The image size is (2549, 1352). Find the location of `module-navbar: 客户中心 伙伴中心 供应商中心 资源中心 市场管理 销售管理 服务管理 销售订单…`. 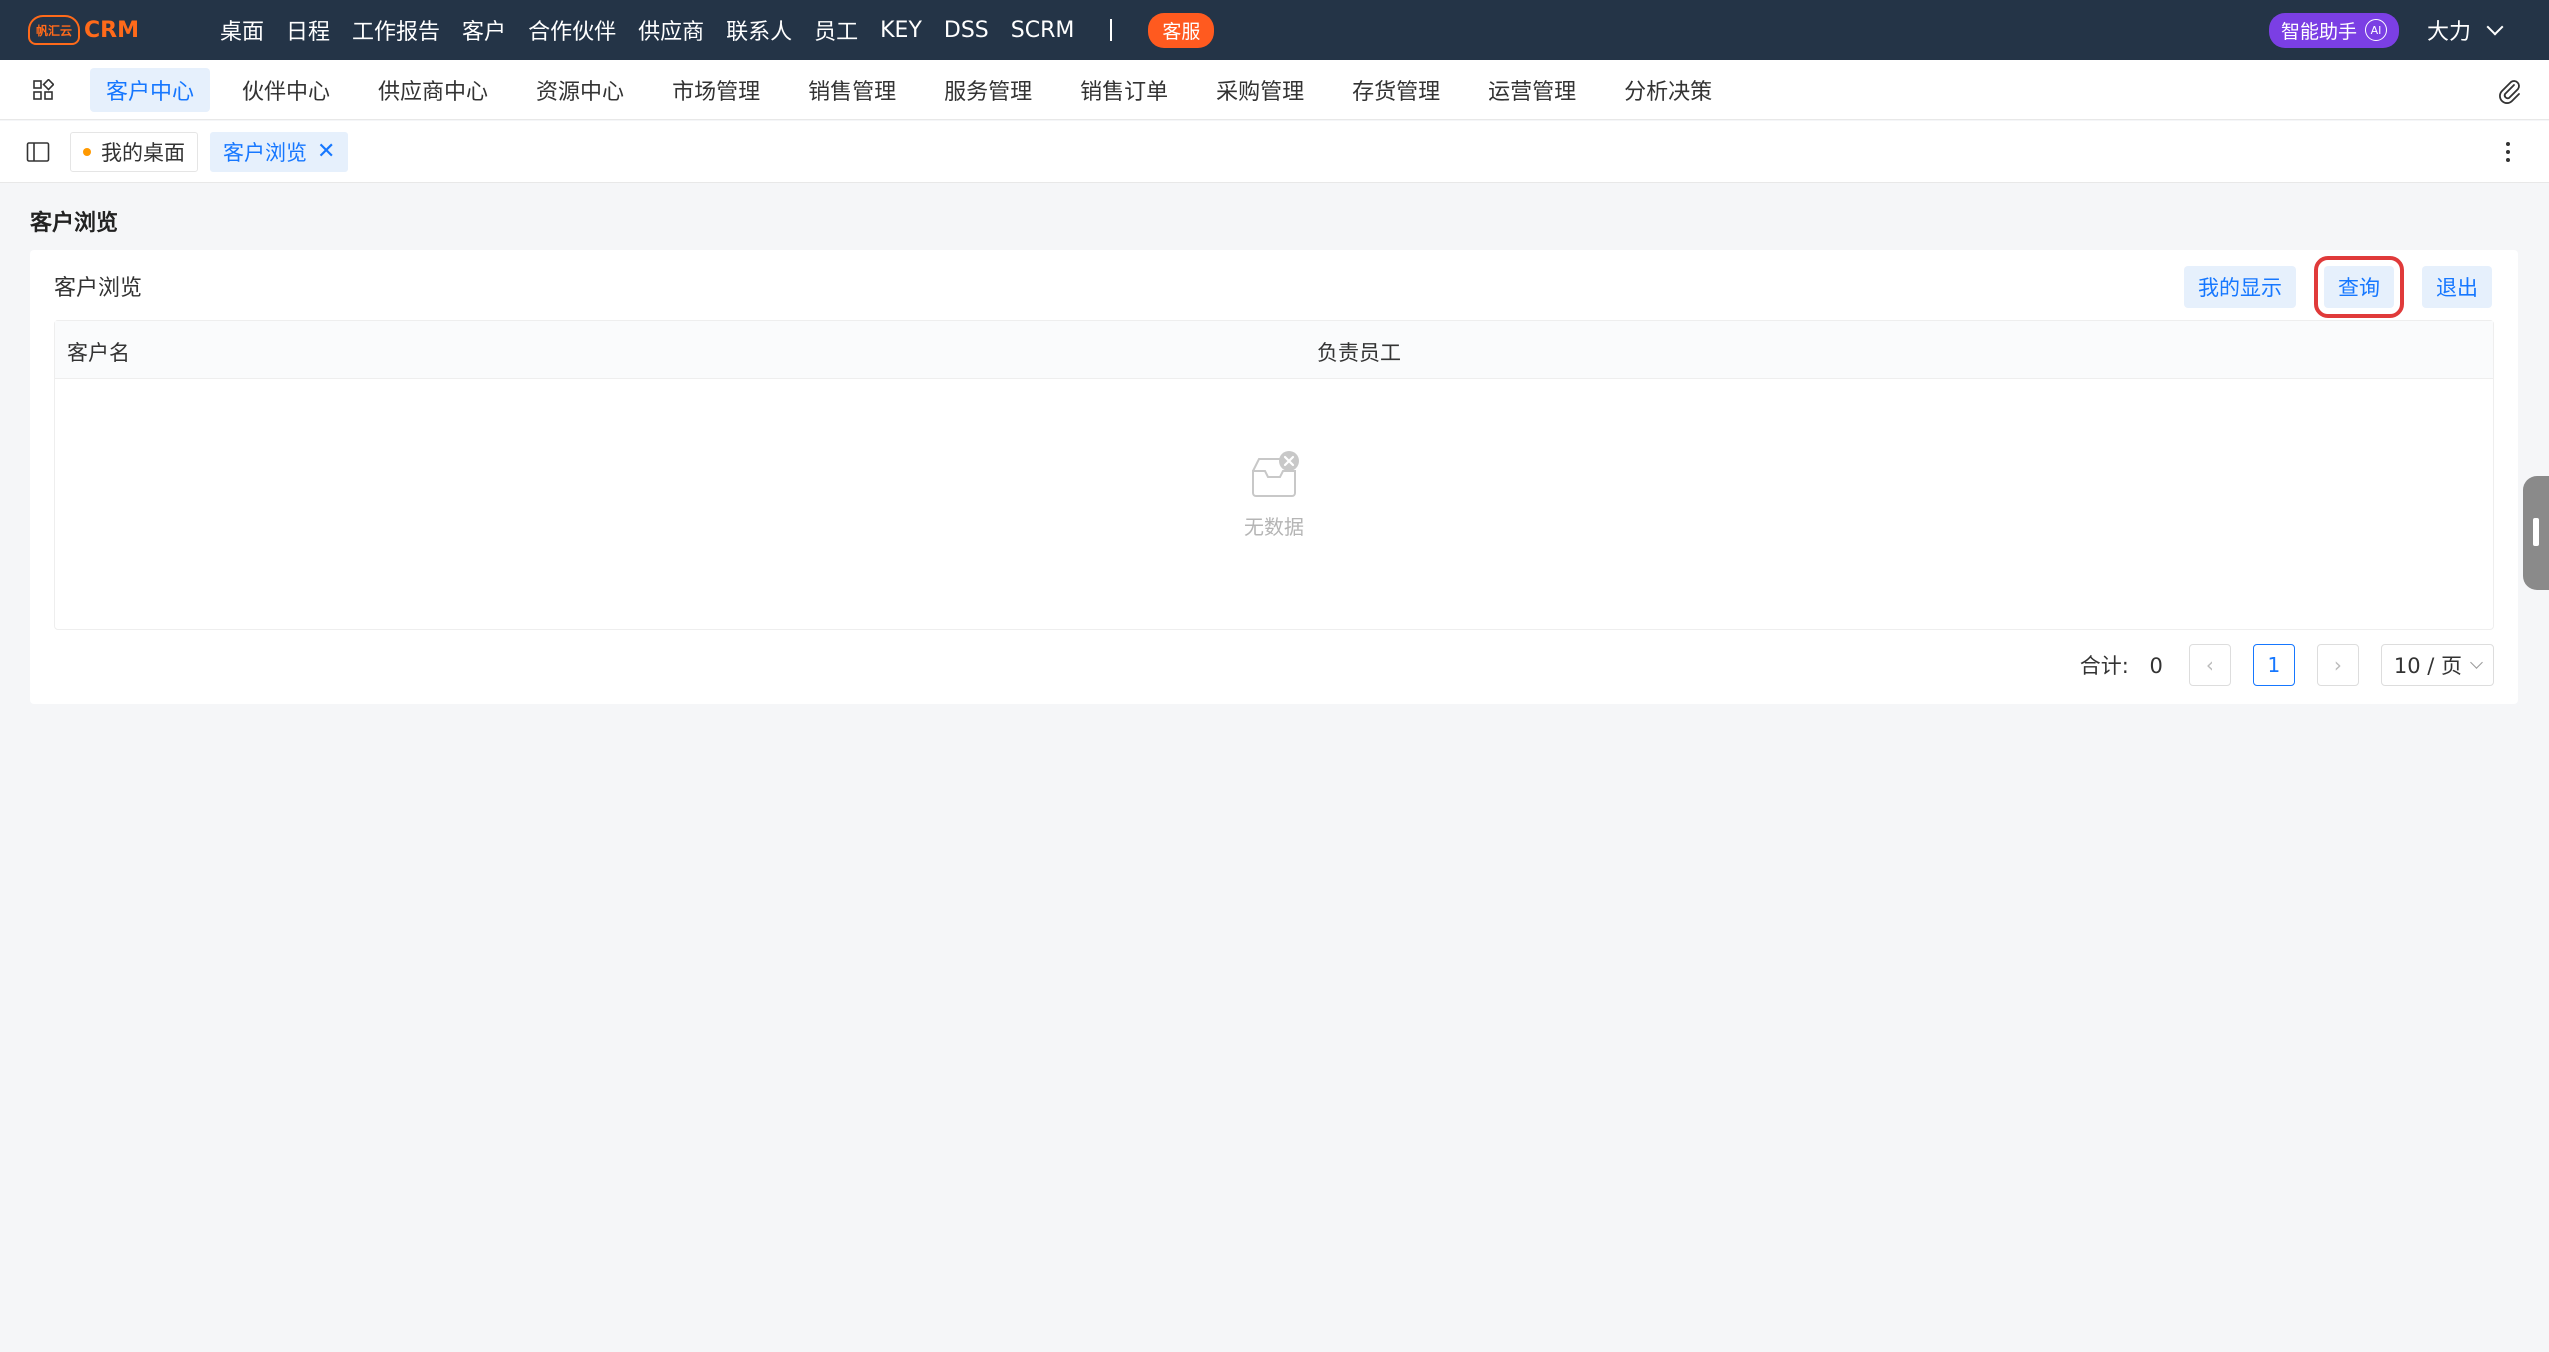

module-navbar: 客户中心 伙伴中心 供应商中心 资源中心 市场管理 销售管理 服务管理 销售订单… is located at coordinates (1274, 90).